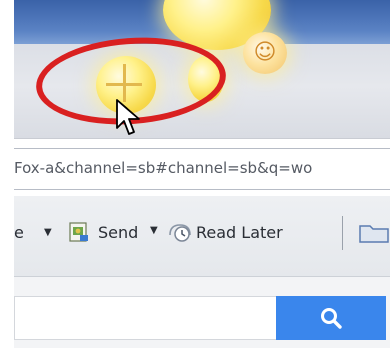 Image resolution: width=390 pixels, height=348 pixels. I want to click on folder-icon, so click(374, 233).